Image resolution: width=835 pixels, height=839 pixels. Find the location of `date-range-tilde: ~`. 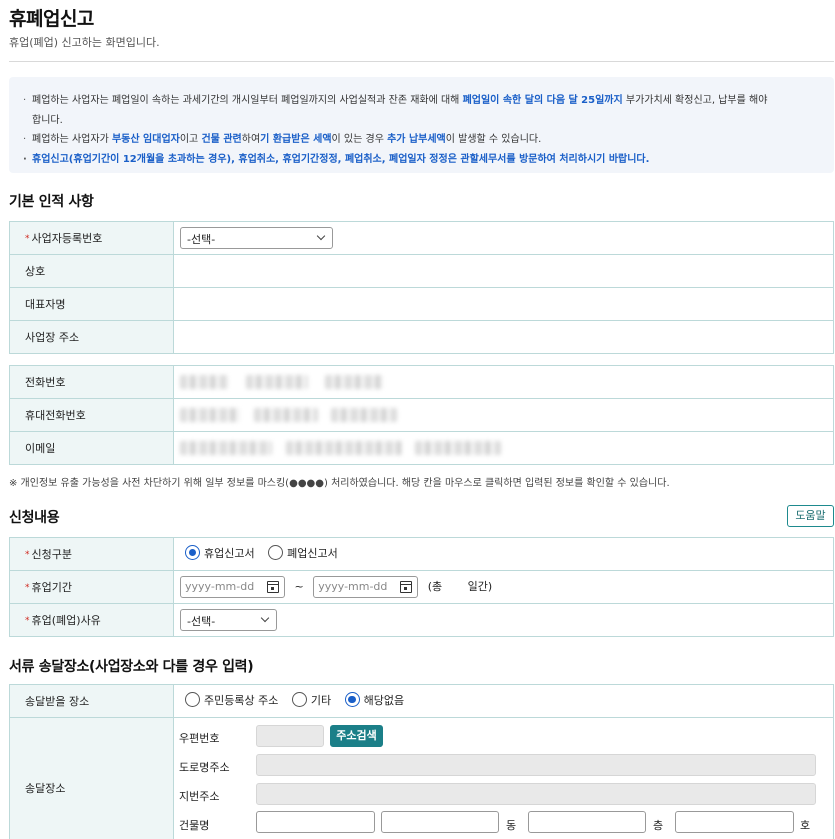

date-range-tilde: ~ is located at coordinates (299, 586).